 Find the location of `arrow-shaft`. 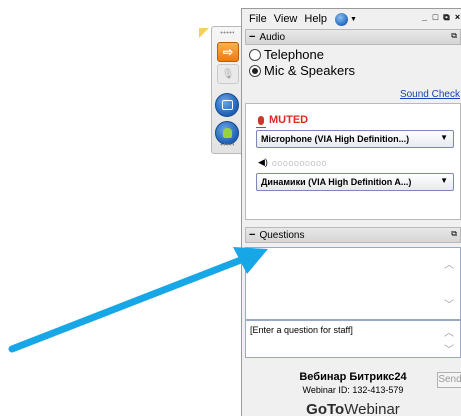

arrow-shaft is located at coordinates (129, 303).